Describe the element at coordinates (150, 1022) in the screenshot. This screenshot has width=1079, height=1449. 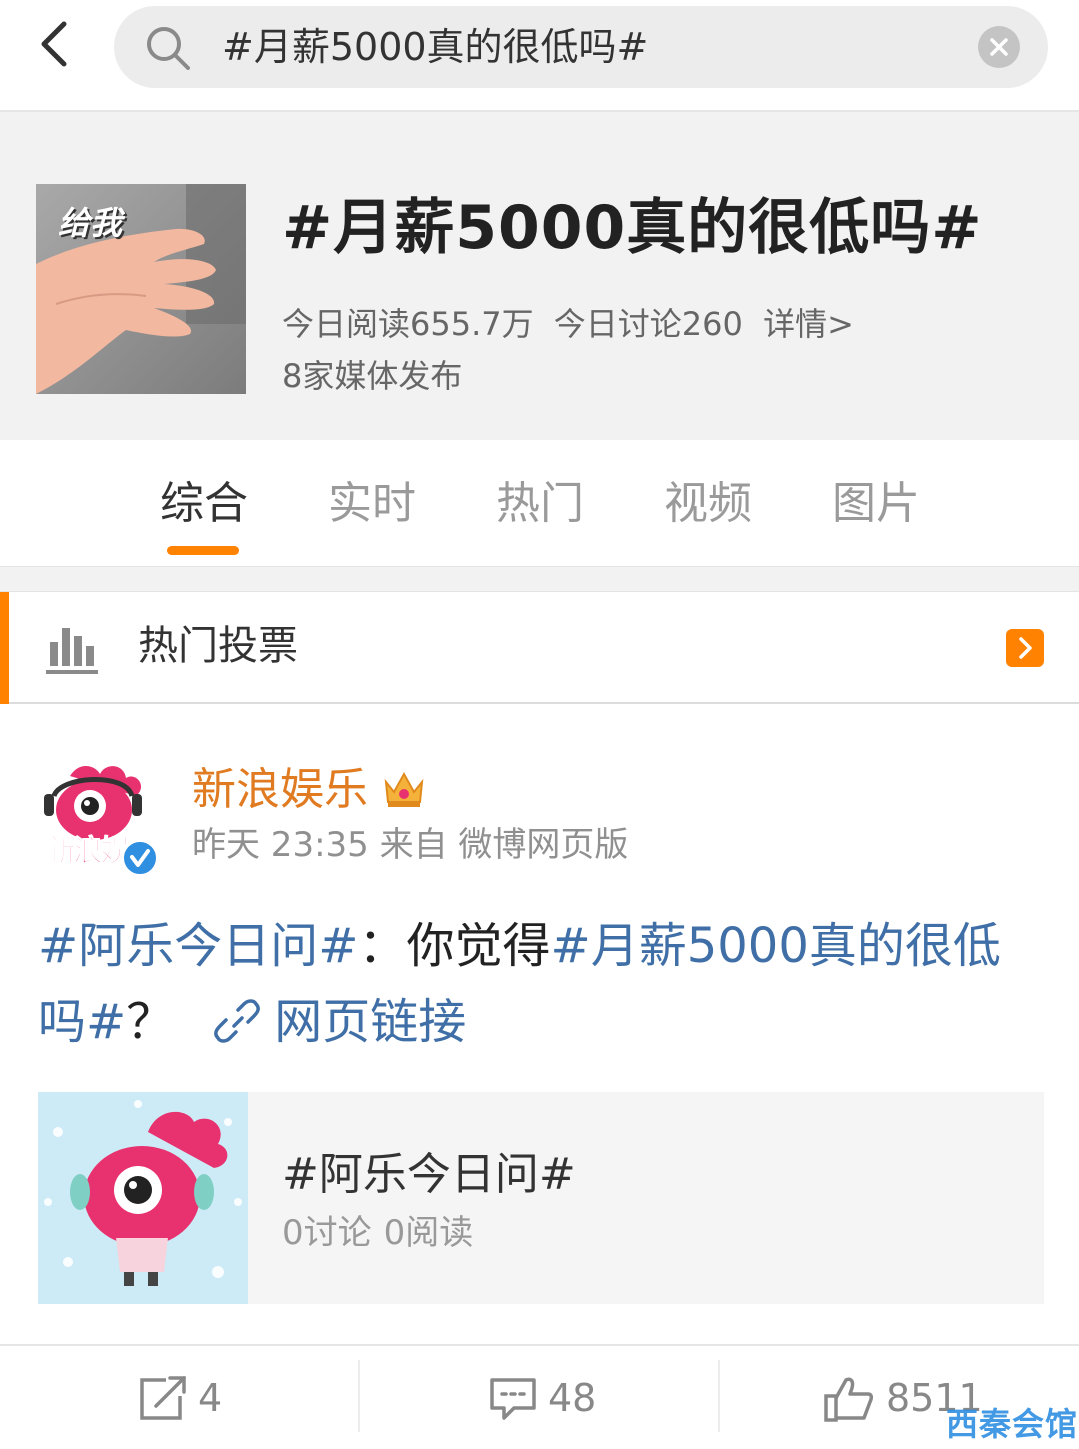
I see `question-mark-text: ？` at that location.